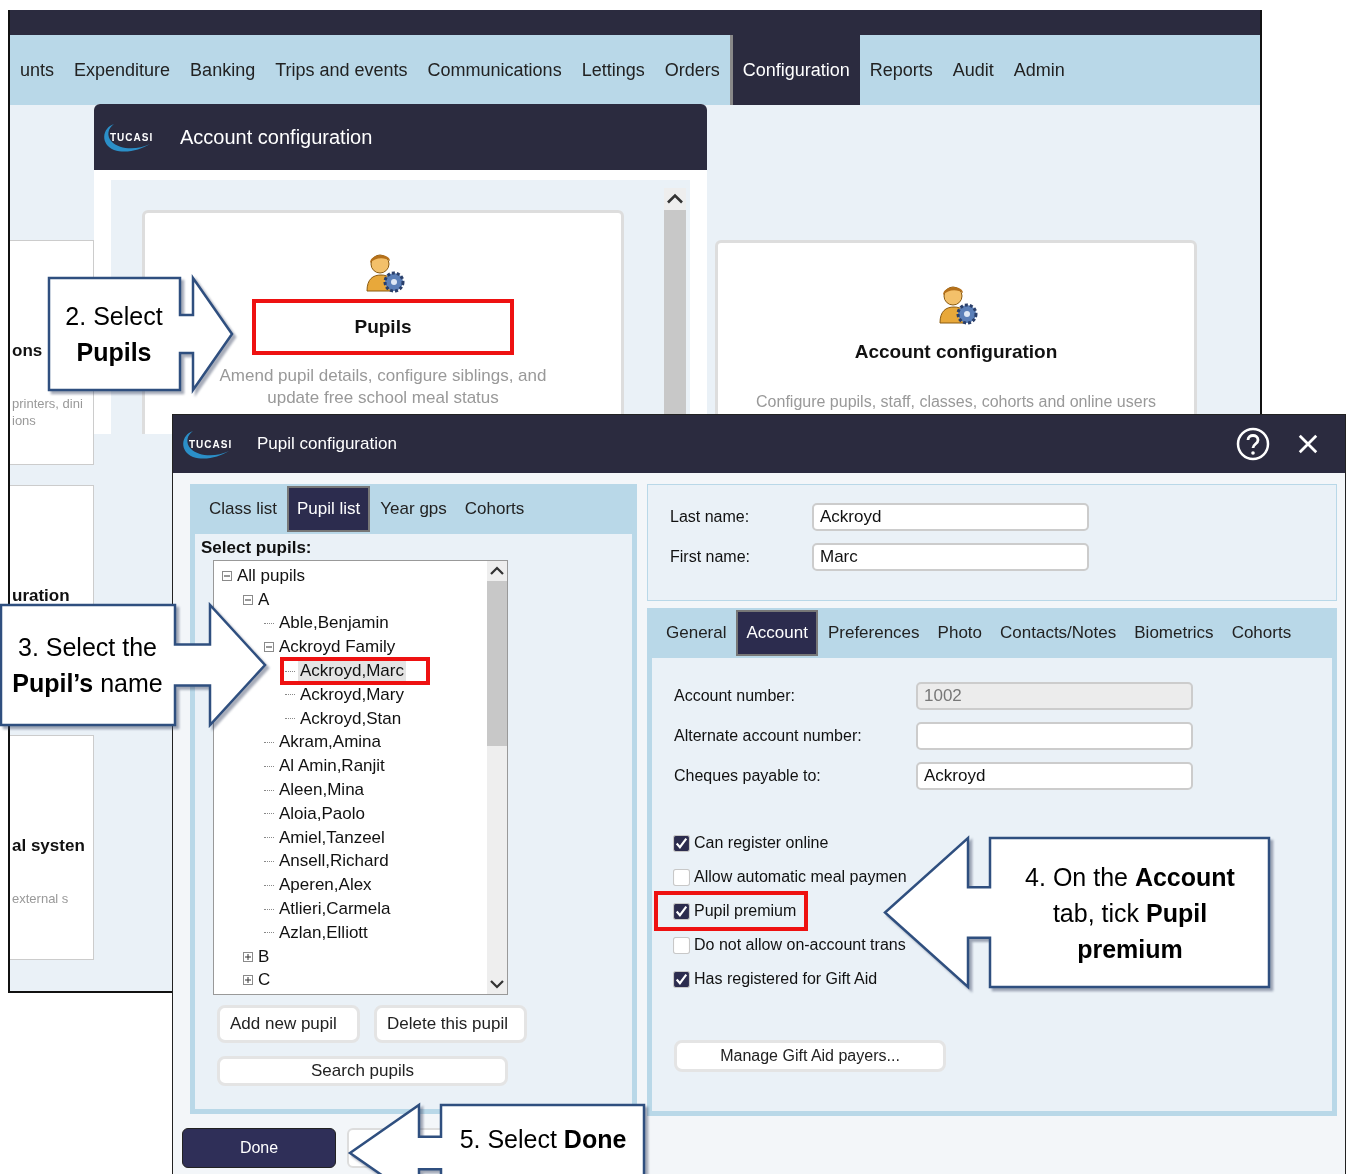 Image resolution: width=1350 pixels, height=1174 pixels. Describe the element at coordinates (710, 557) in the screenshot. I see `field-label: First name:` at that location.